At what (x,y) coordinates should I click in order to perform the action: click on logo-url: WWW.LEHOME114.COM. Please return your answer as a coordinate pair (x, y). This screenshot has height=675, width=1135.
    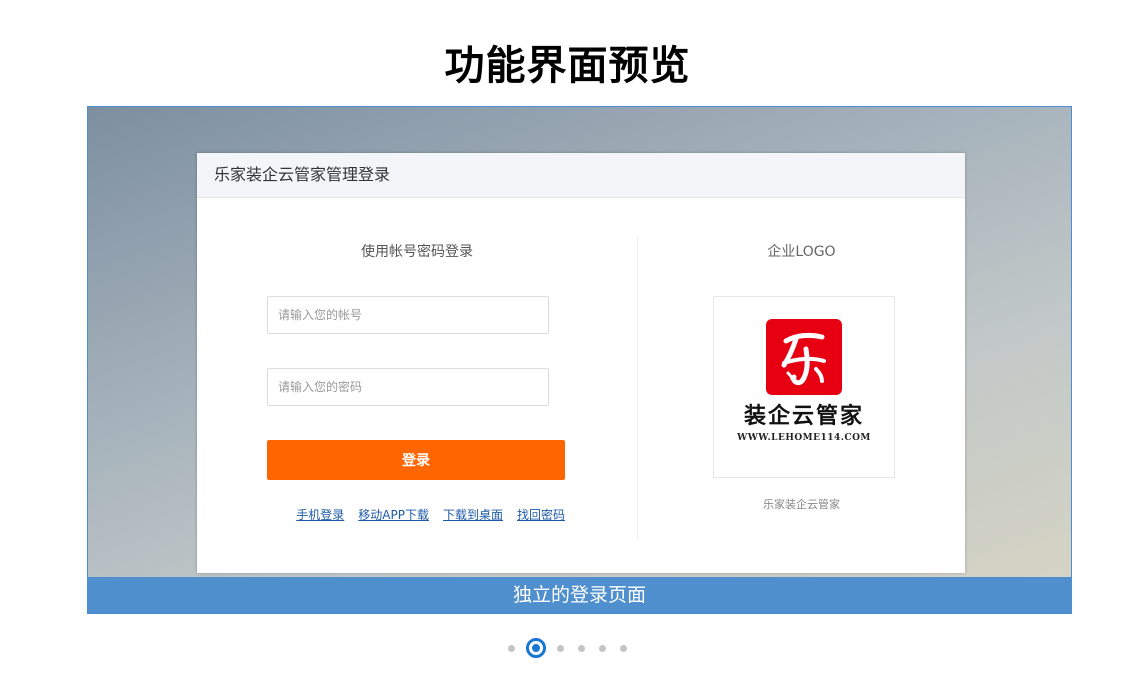
    Looking at the image, I should click on (804, 438).